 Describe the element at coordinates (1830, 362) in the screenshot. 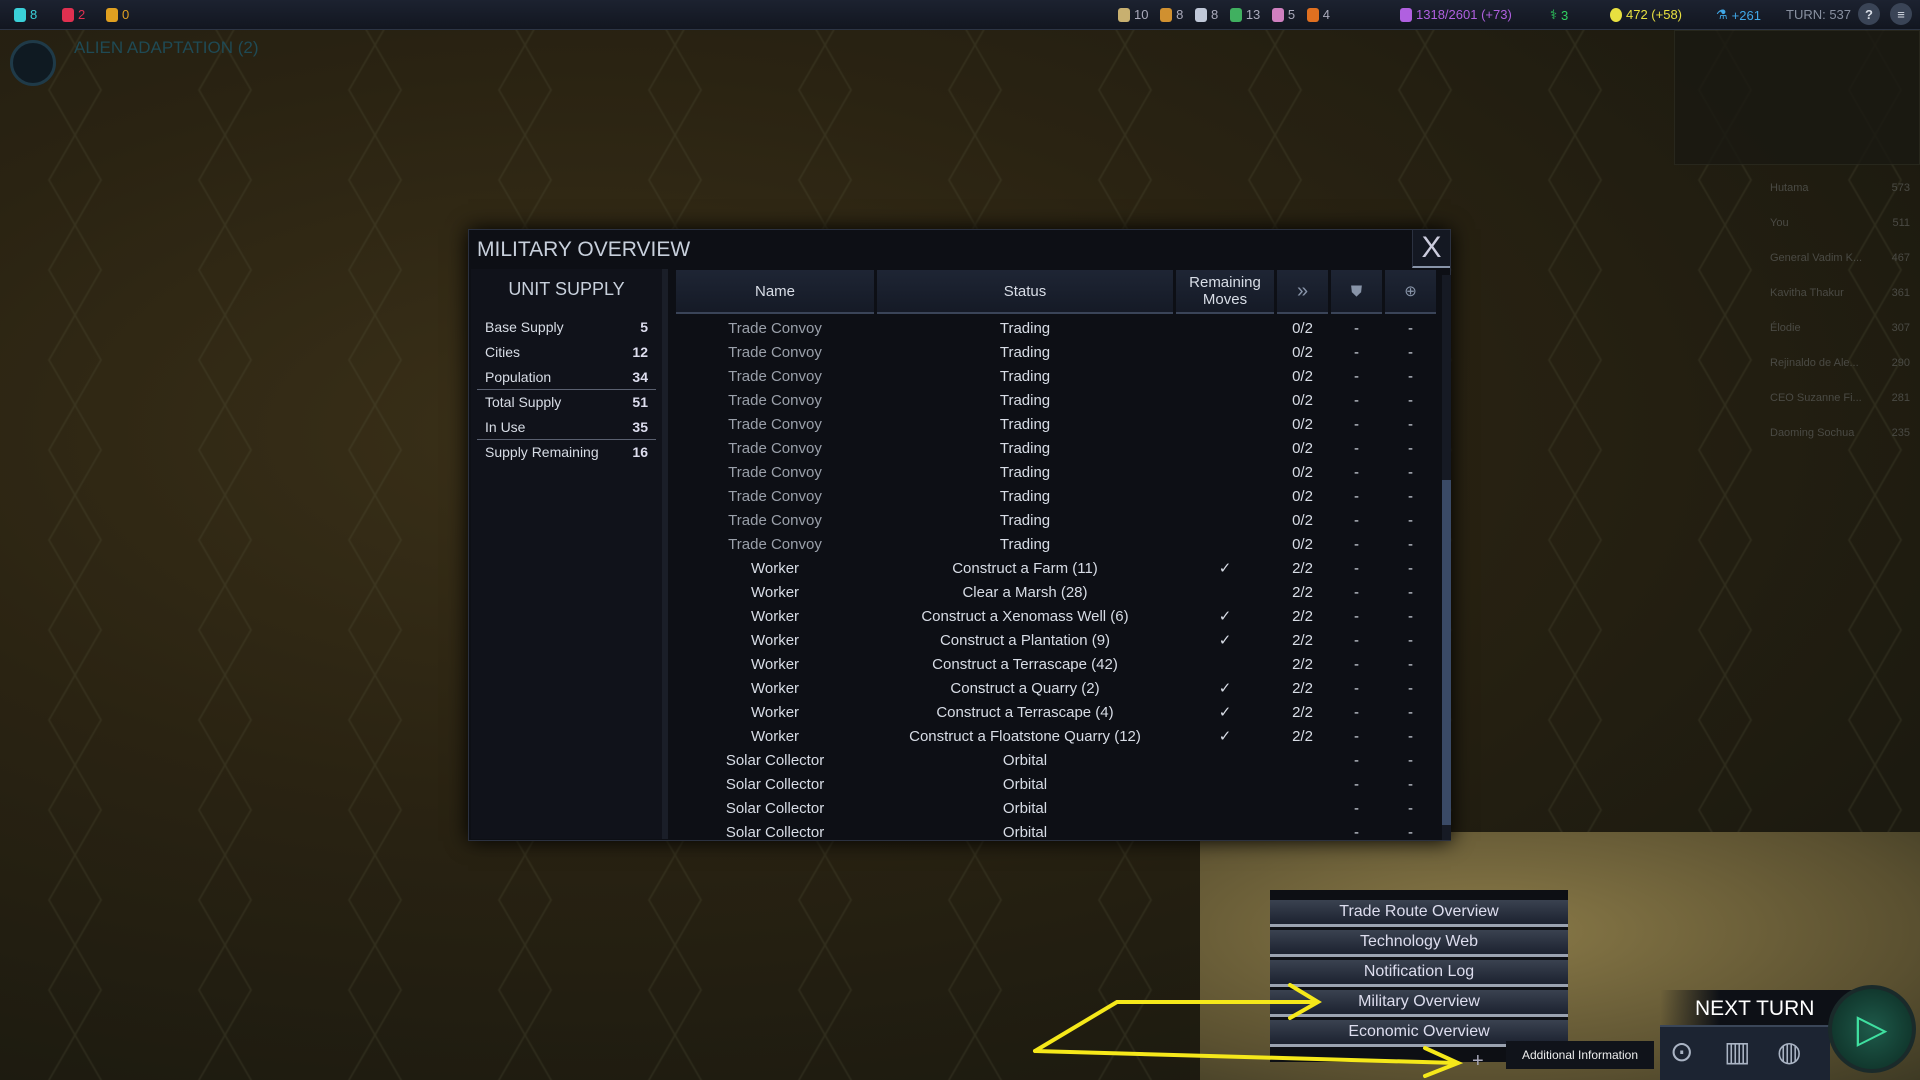

I see `scoreboard-row: Rejinaldo de Ale... 290` at that location.